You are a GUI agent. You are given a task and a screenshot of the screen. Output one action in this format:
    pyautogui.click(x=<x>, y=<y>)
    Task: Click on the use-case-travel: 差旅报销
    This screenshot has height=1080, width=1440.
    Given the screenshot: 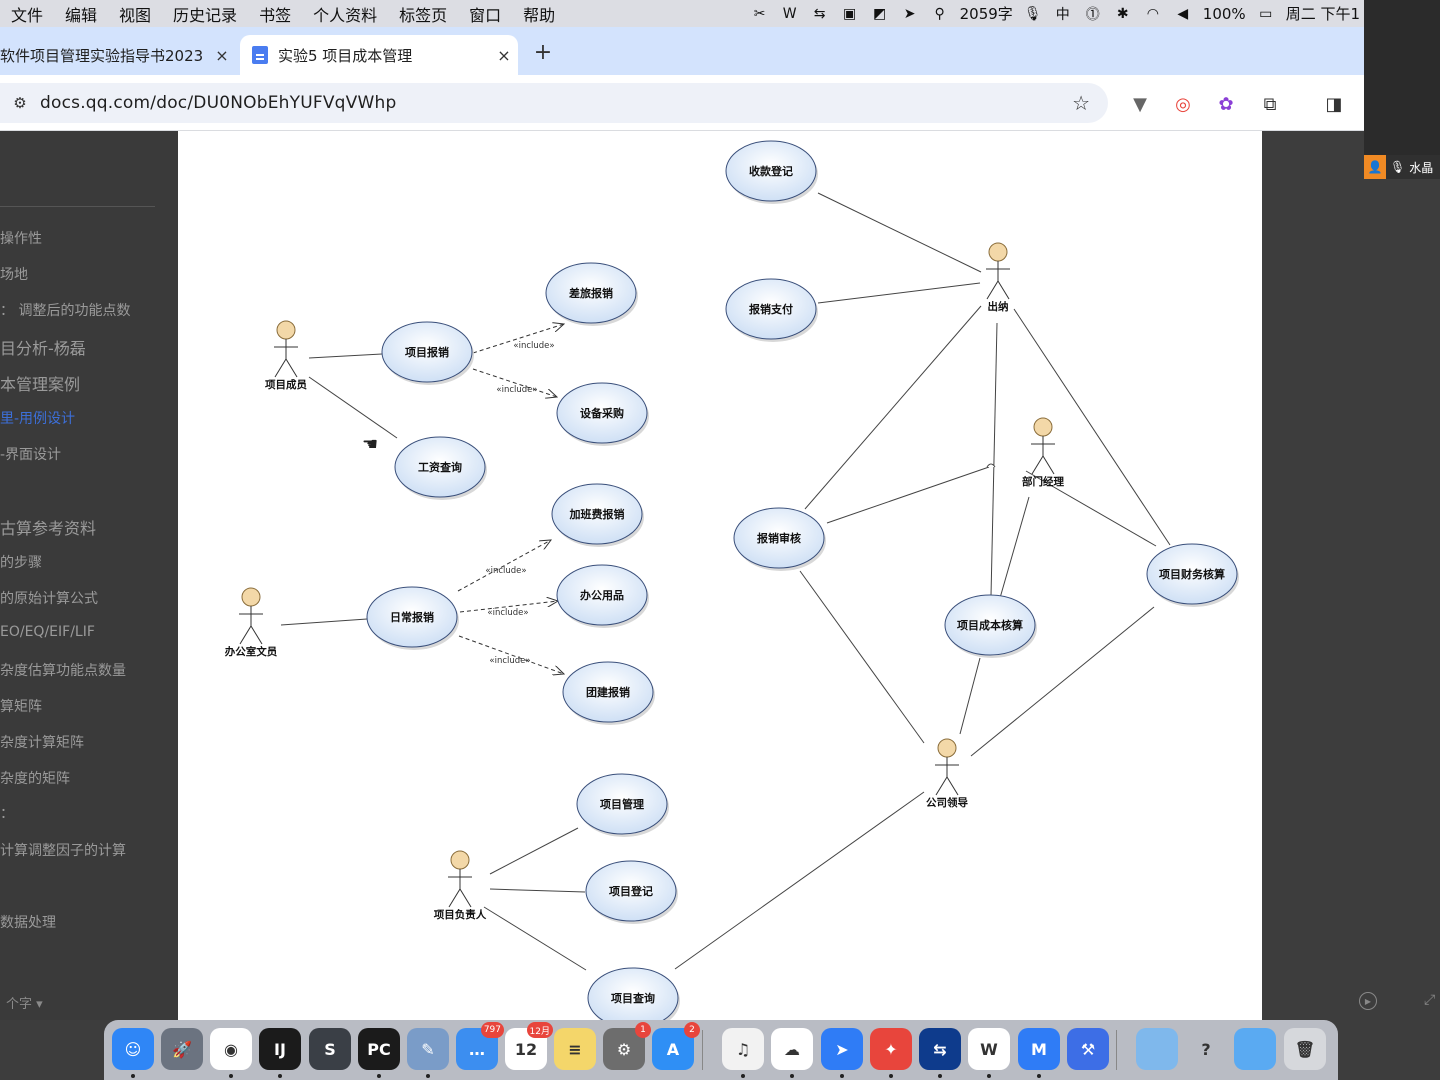 What is the action you would take?
    pyautogui.click(x=591, y=294)
    